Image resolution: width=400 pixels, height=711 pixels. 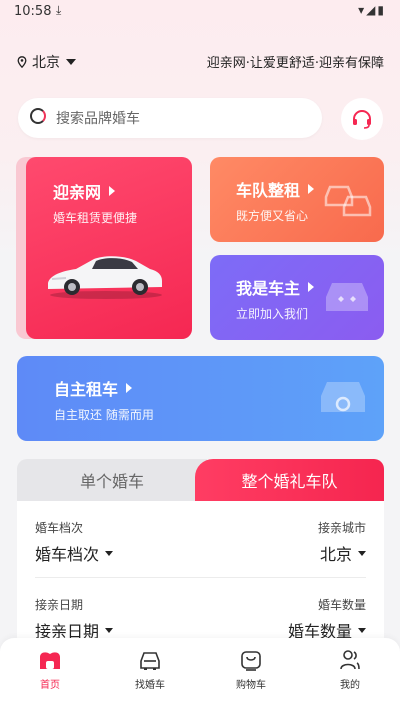 I want to click on card-owner-subtitle: 立即加入我们, so click(x=272, y=314).